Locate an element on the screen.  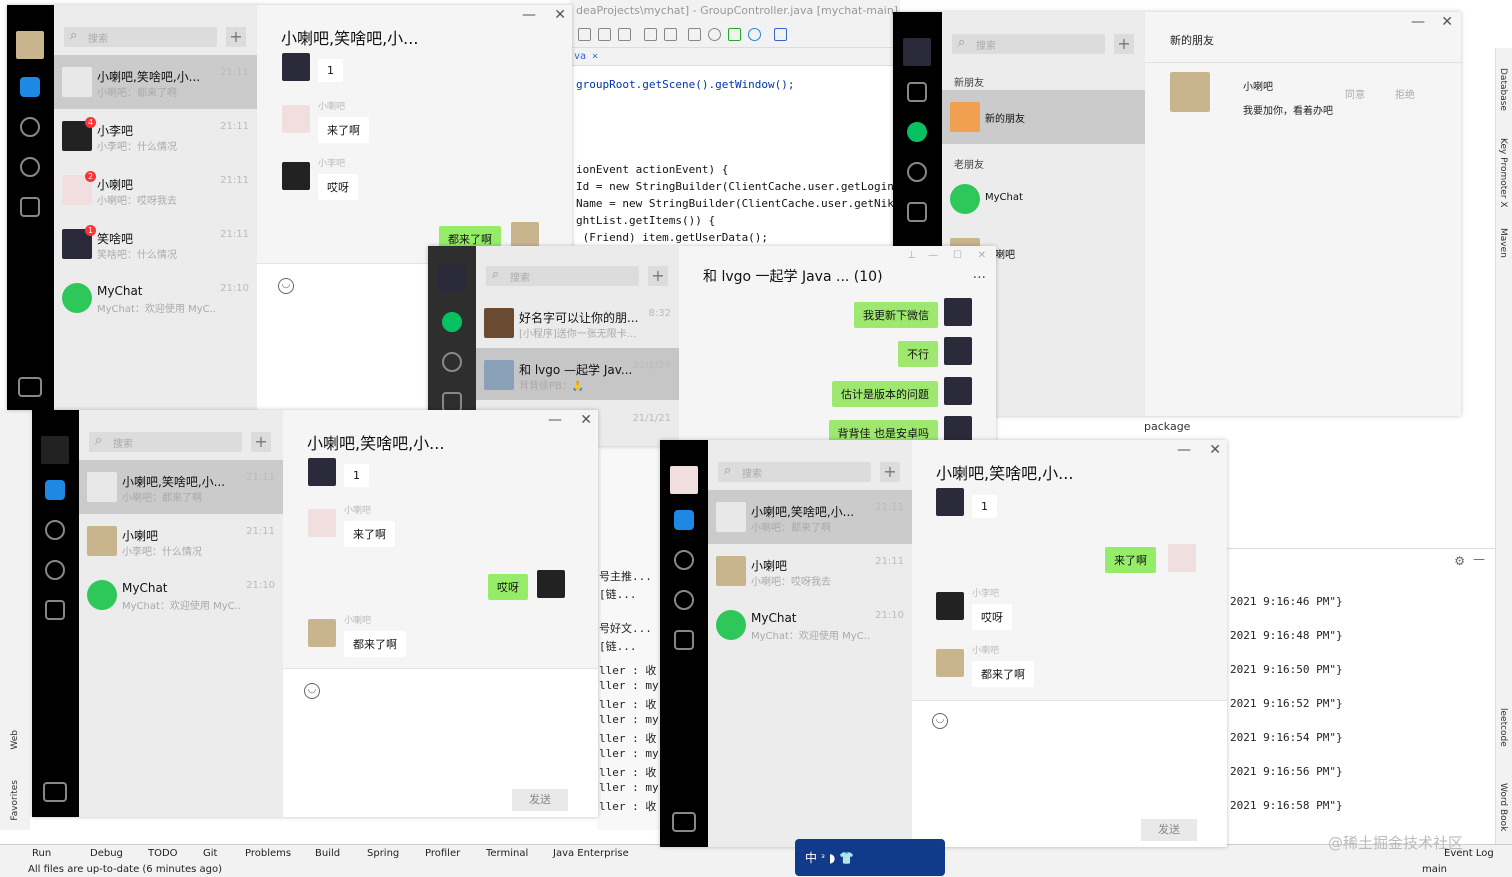
key-promoter-tool: Key Promoter X is located at coordinates (1503, 173).